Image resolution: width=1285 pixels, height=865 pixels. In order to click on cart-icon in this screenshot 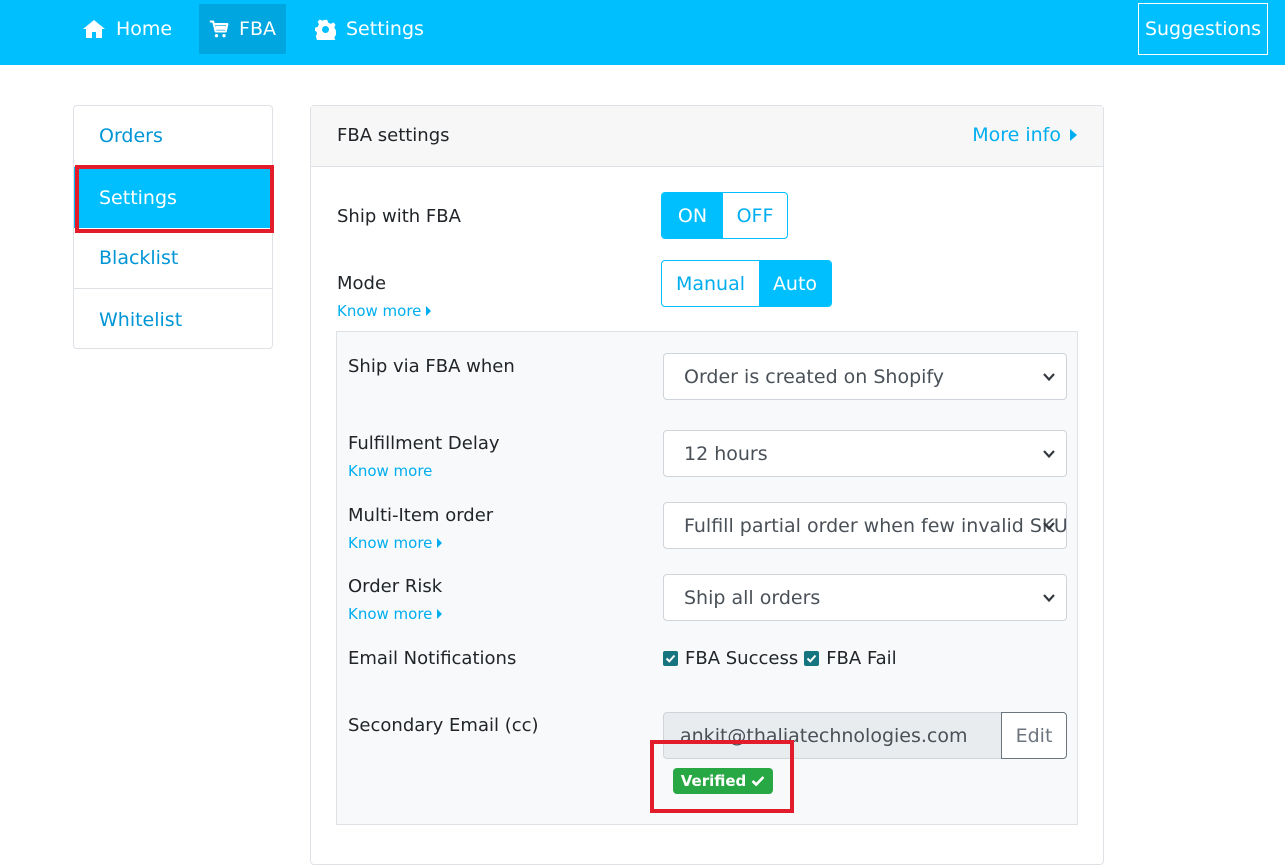, I will do `click(219, 29)`.